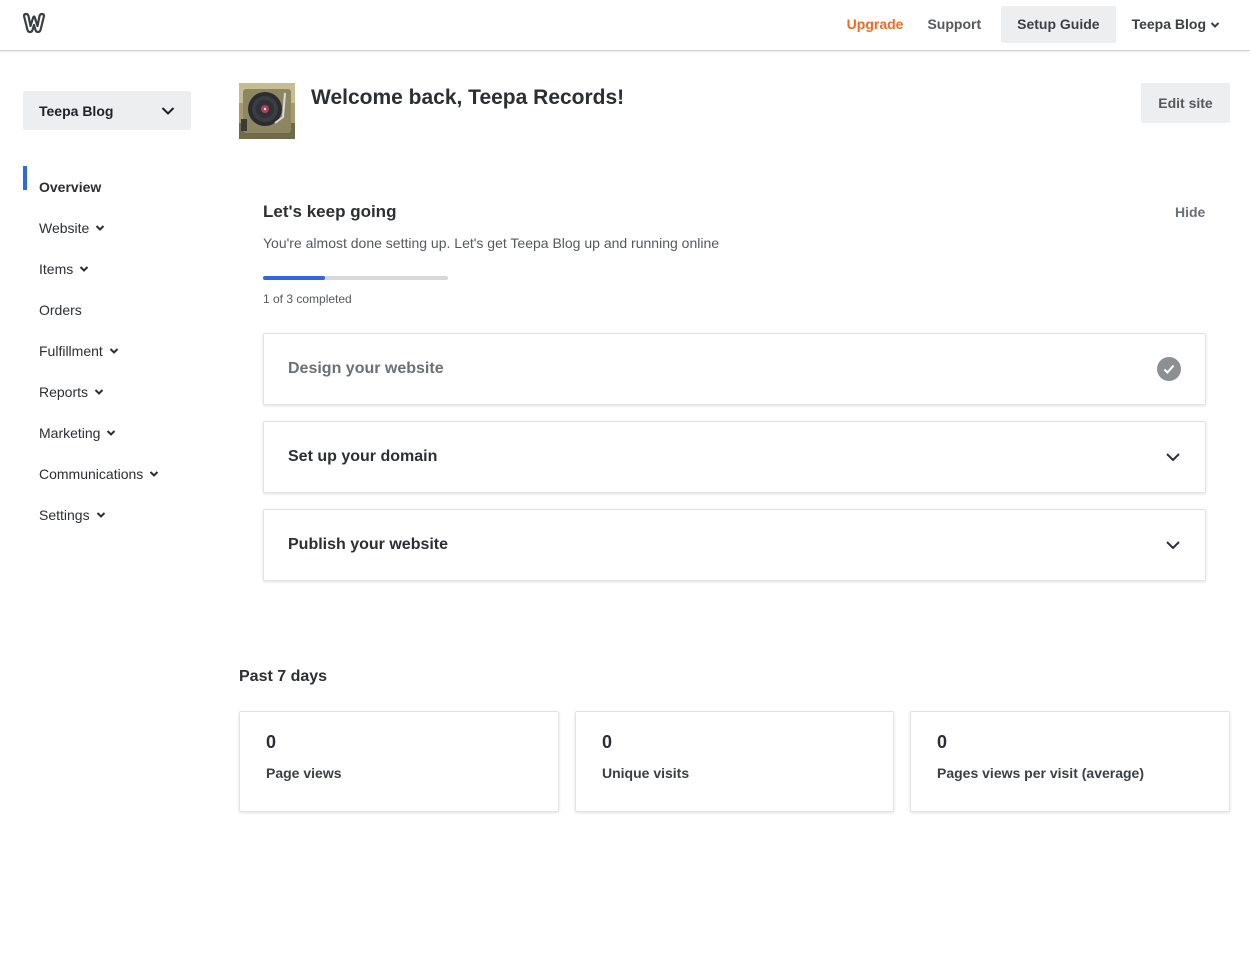 The image size is (1250, 969). What do you see at coordinates (70, 186) in the screenshot?
I see `sidebar-item-label: Overview` at bounding box center [70, 186].